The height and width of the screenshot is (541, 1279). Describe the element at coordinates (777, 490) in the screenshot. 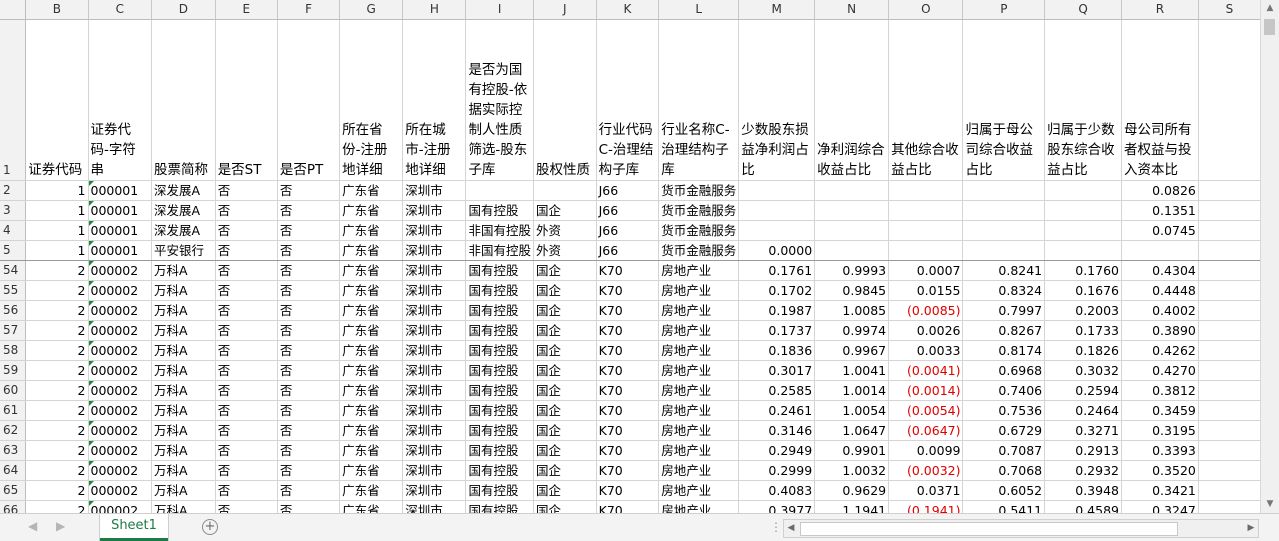

I see `cell: 0.4083` at that location.